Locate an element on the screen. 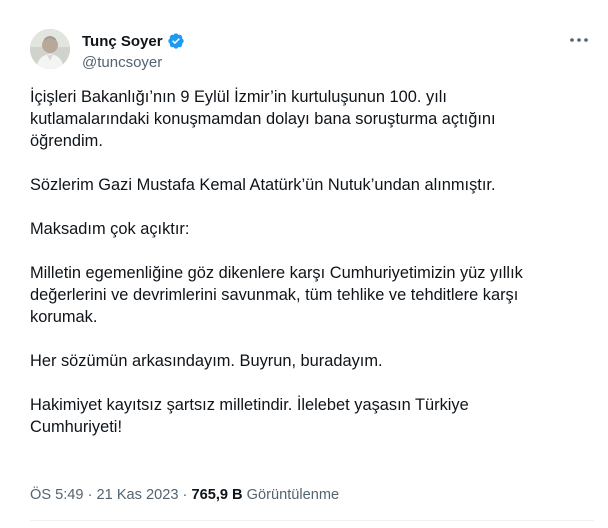 Image resolution: width=608 pixels, height=528 pixels. avatar is located at coordinates (50, 49).